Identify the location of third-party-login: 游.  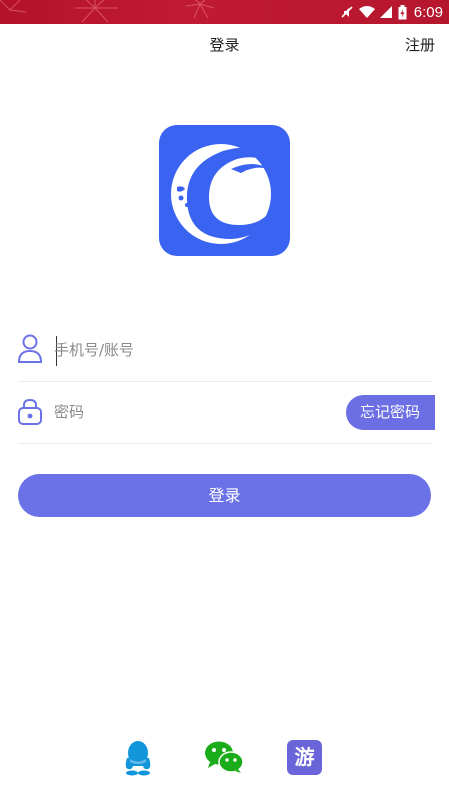
(224, 760).